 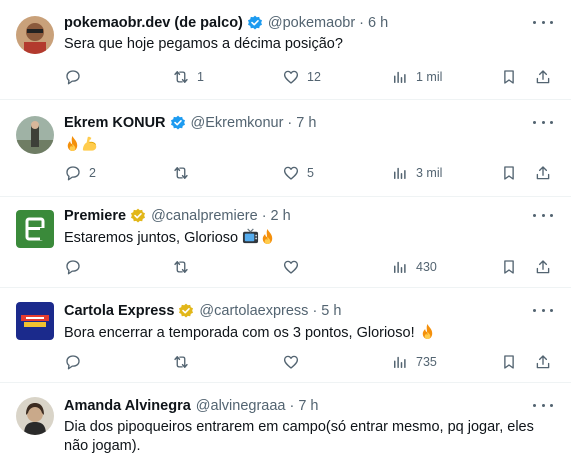 I want to click on timestamp: 2 h, so click(x=281, y=216).